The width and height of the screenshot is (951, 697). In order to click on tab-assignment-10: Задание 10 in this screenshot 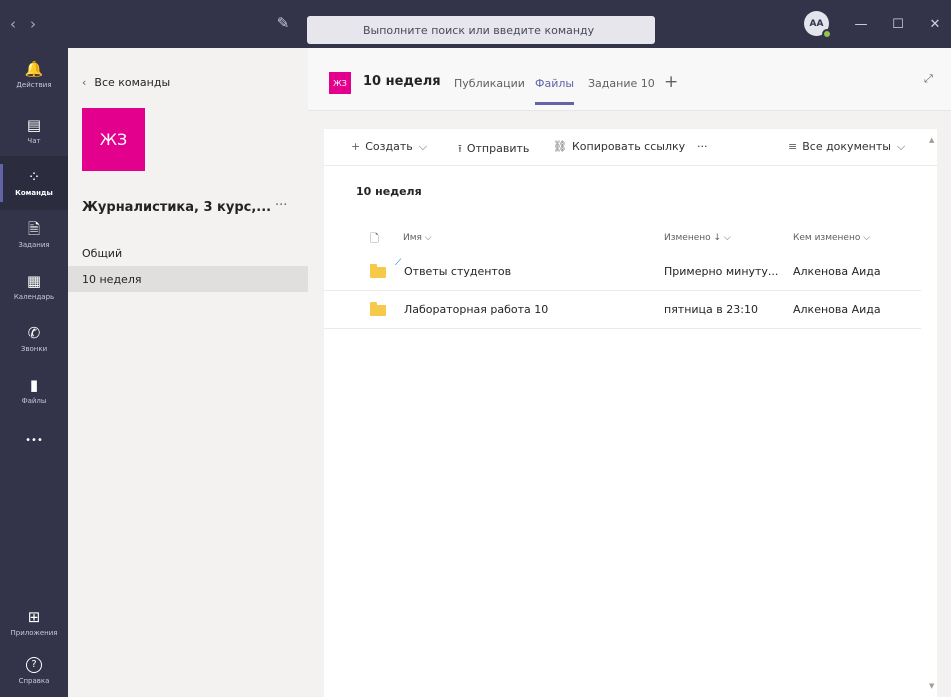, I will do `click(621, 83)`.